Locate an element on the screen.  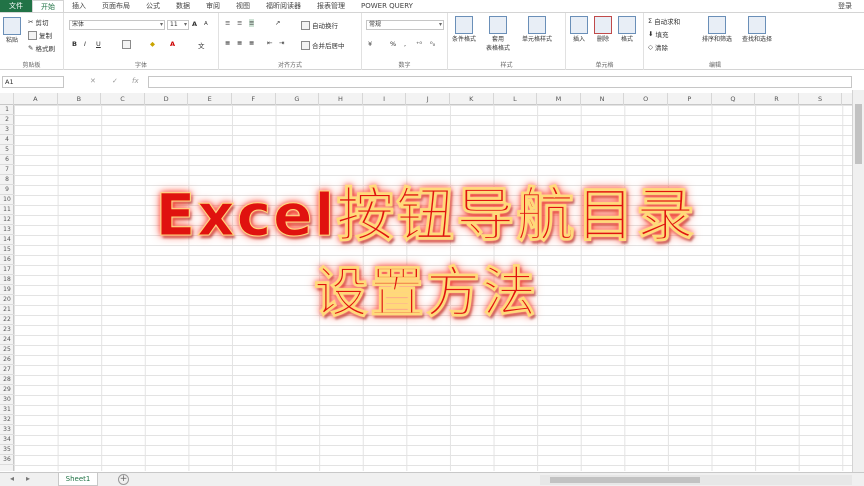
column-header: P is located at coordinates (690, 99).